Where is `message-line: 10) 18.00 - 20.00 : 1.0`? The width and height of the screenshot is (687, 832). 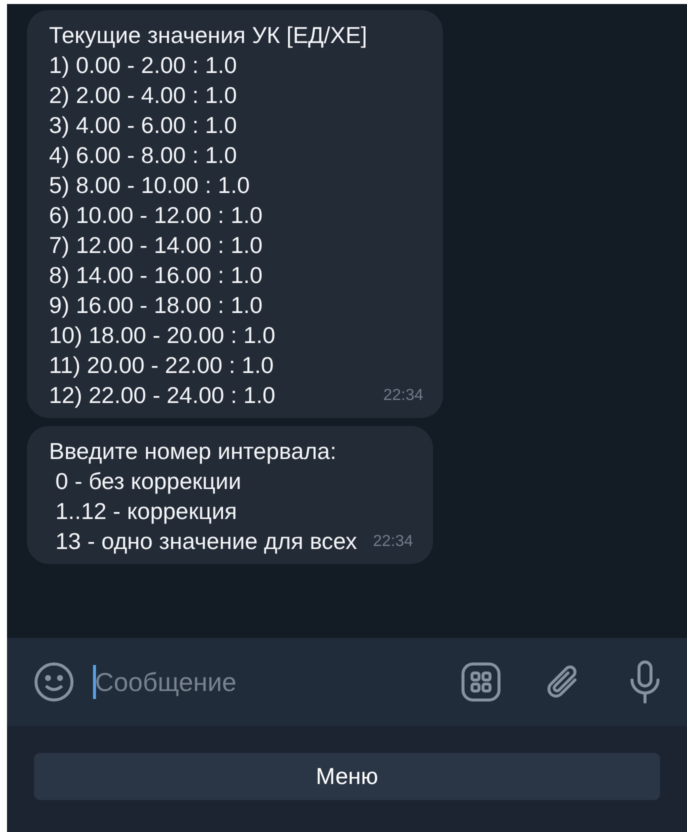
message-line: 10) 18.00 - 20.00 : 1.0 is located at coordinates (162, 335).